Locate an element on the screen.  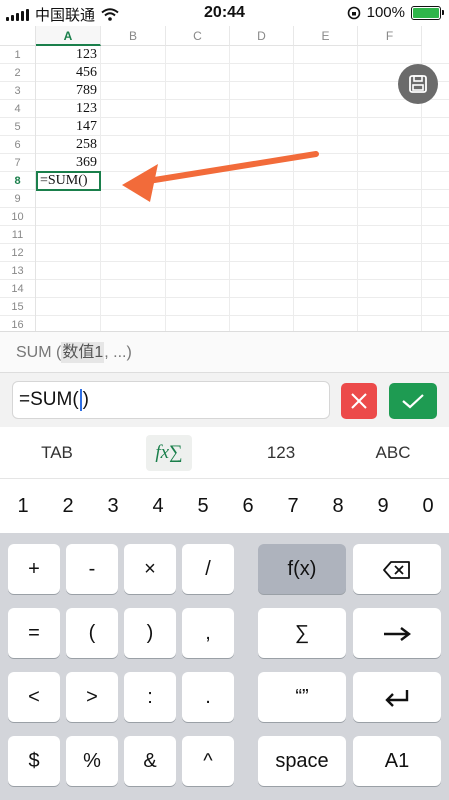
backspace-key is located at coordinates (397, 569).